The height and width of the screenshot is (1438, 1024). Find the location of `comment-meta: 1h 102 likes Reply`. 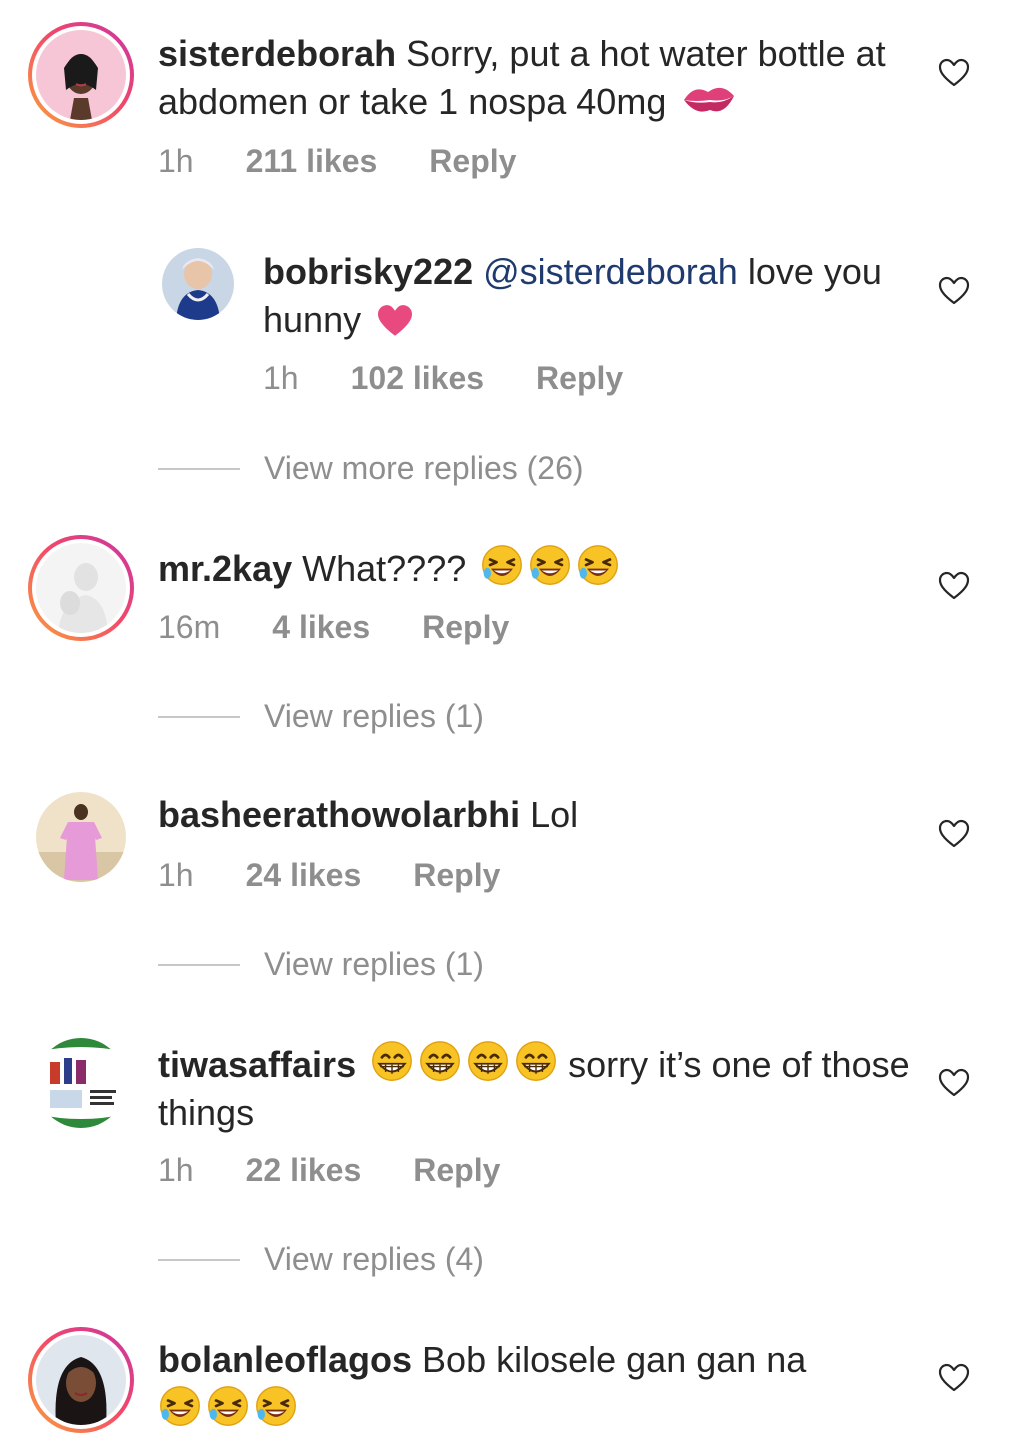

comment-meta: 1h 102 likes Reply is located at coordinates (443, 378).